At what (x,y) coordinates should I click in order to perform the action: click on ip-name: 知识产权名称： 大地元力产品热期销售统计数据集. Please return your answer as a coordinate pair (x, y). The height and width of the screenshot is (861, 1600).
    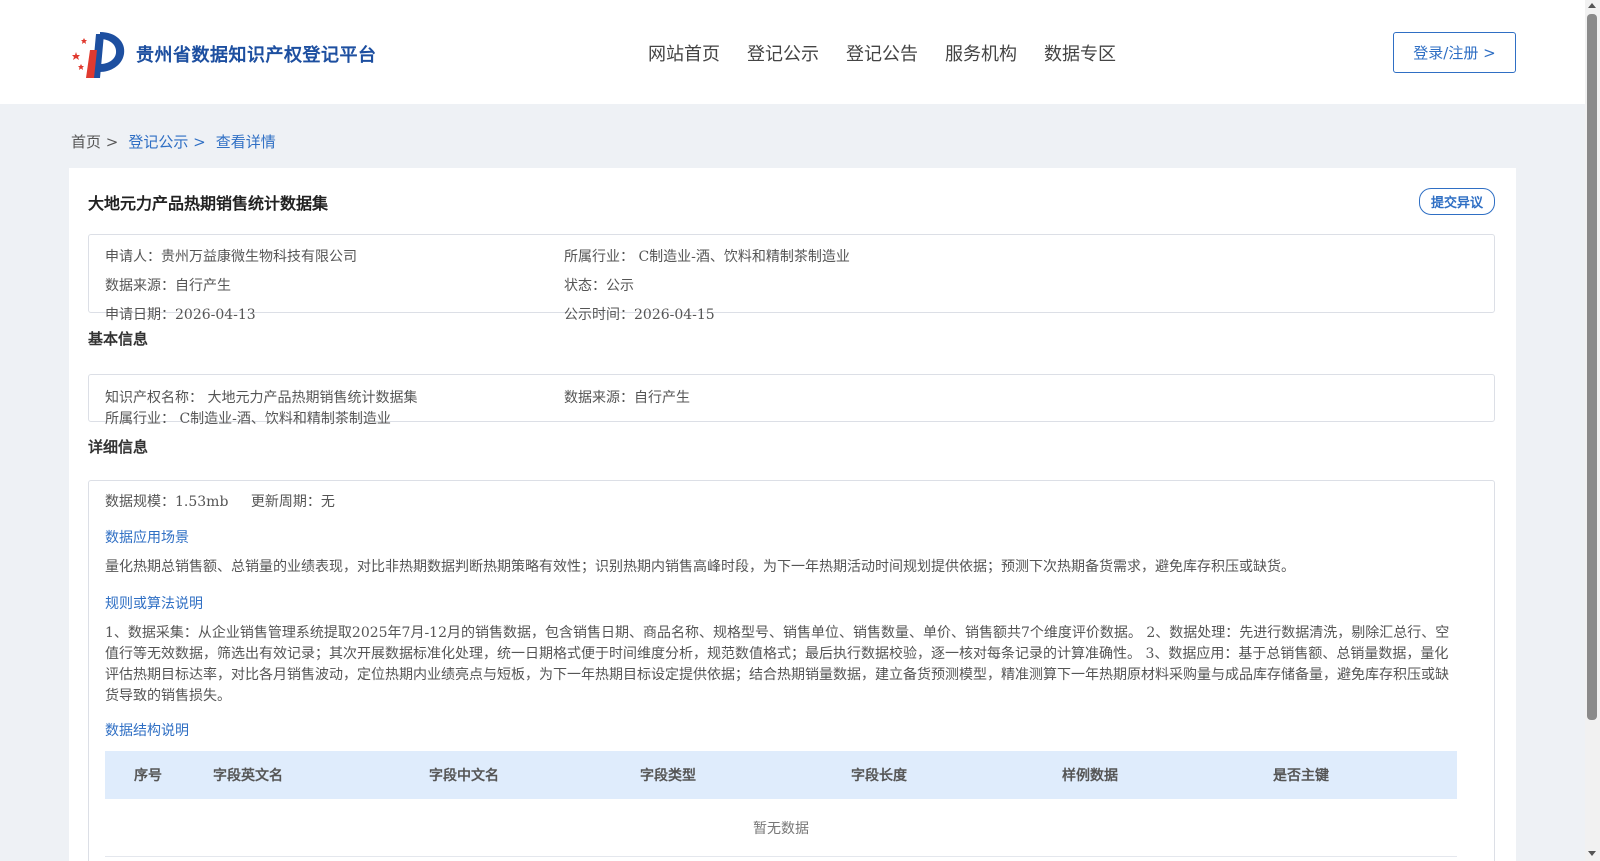
    Looking at the image, I should click on (261, 398).